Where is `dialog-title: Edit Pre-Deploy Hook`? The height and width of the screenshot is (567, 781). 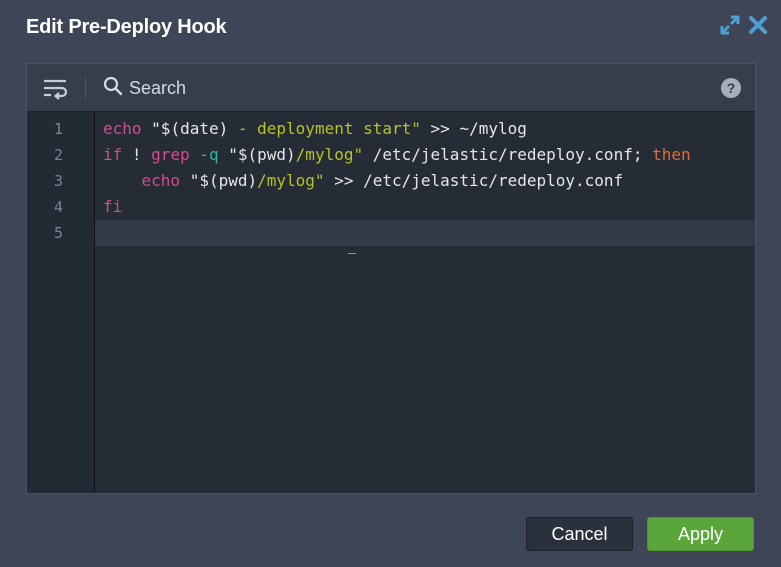 dialog-title: Edit Pre-Deploy Hook is located at coordinates (126, 27).